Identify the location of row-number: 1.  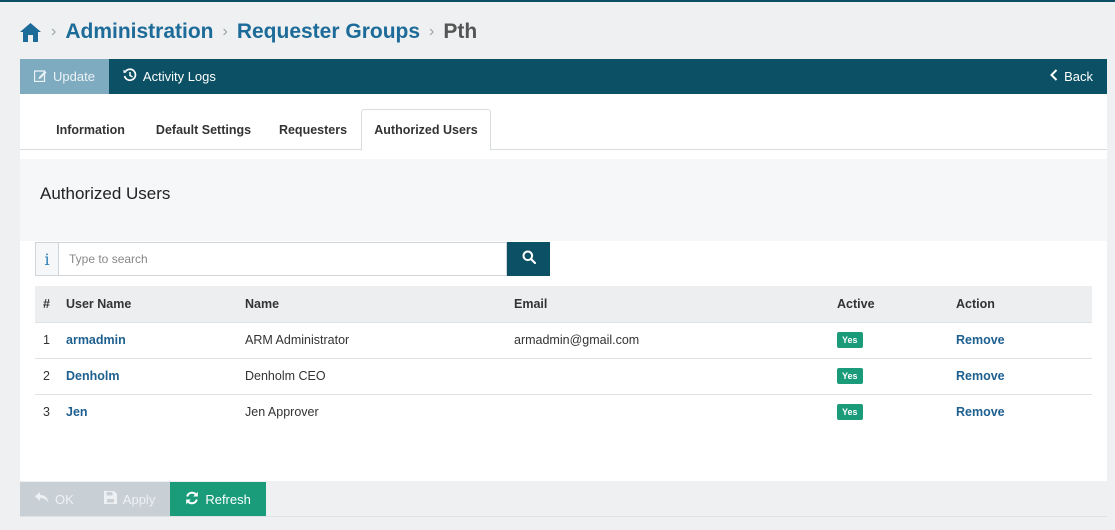
(46, 340).